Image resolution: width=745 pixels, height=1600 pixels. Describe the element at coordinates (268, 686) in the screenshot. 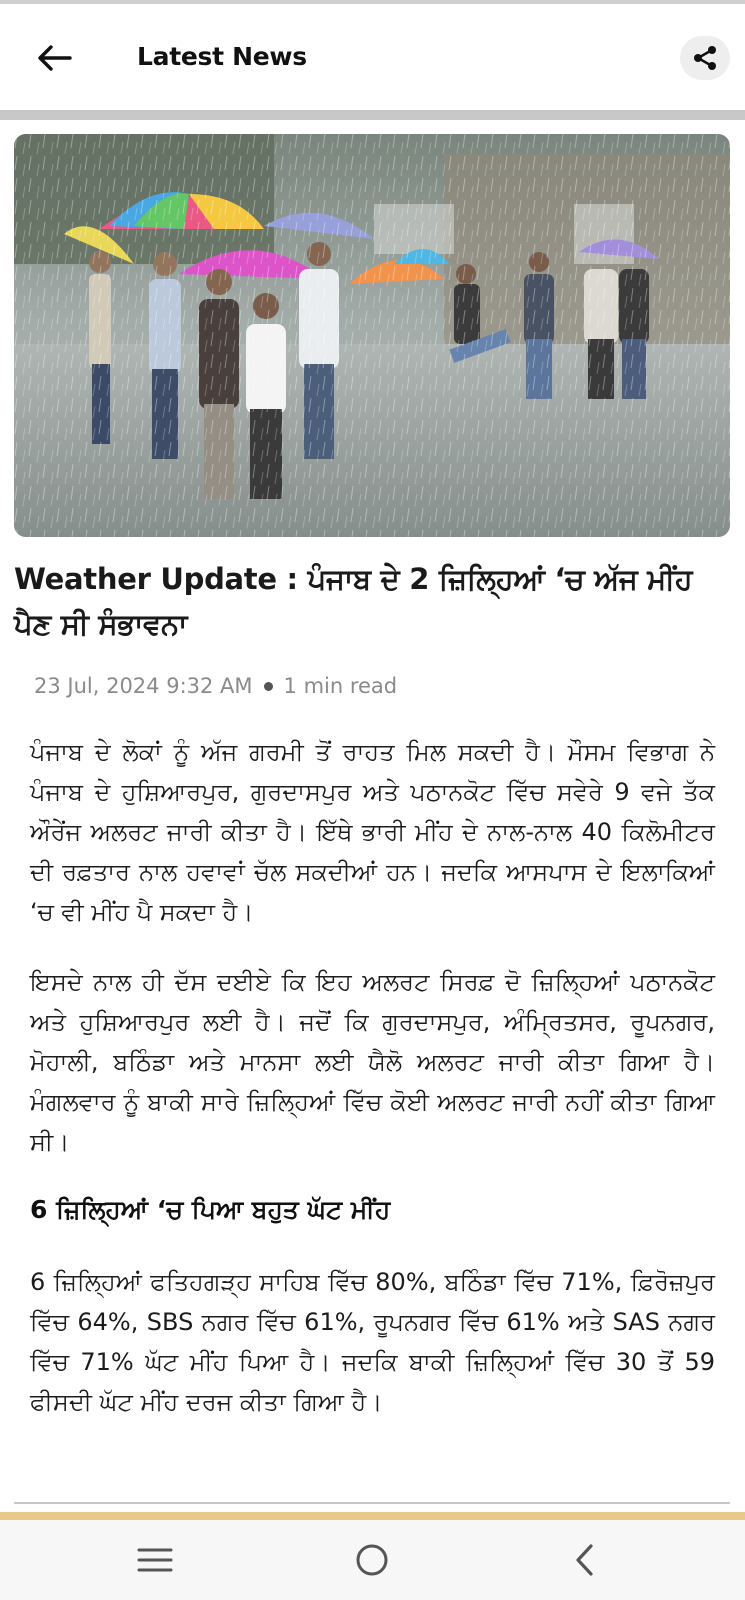

I see `meta-separator-dot` at that location.